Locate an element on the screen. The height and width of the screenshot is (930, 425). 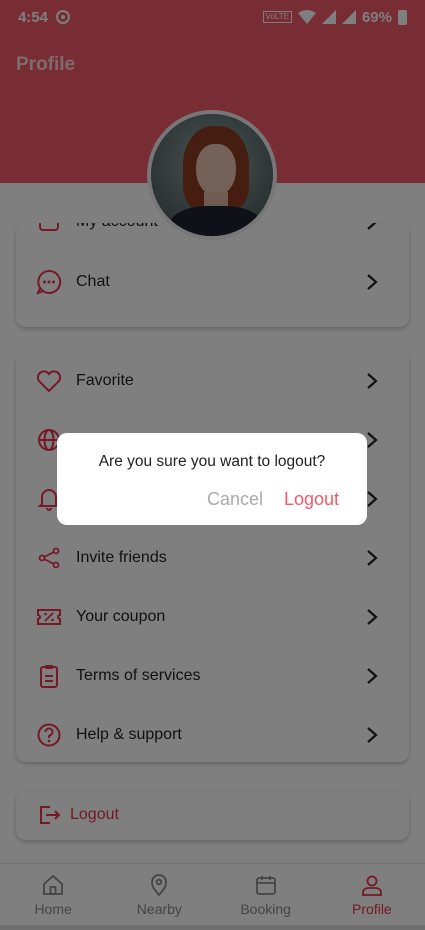
confirm-logout-button: Logout is located at coordinates (311, 499).